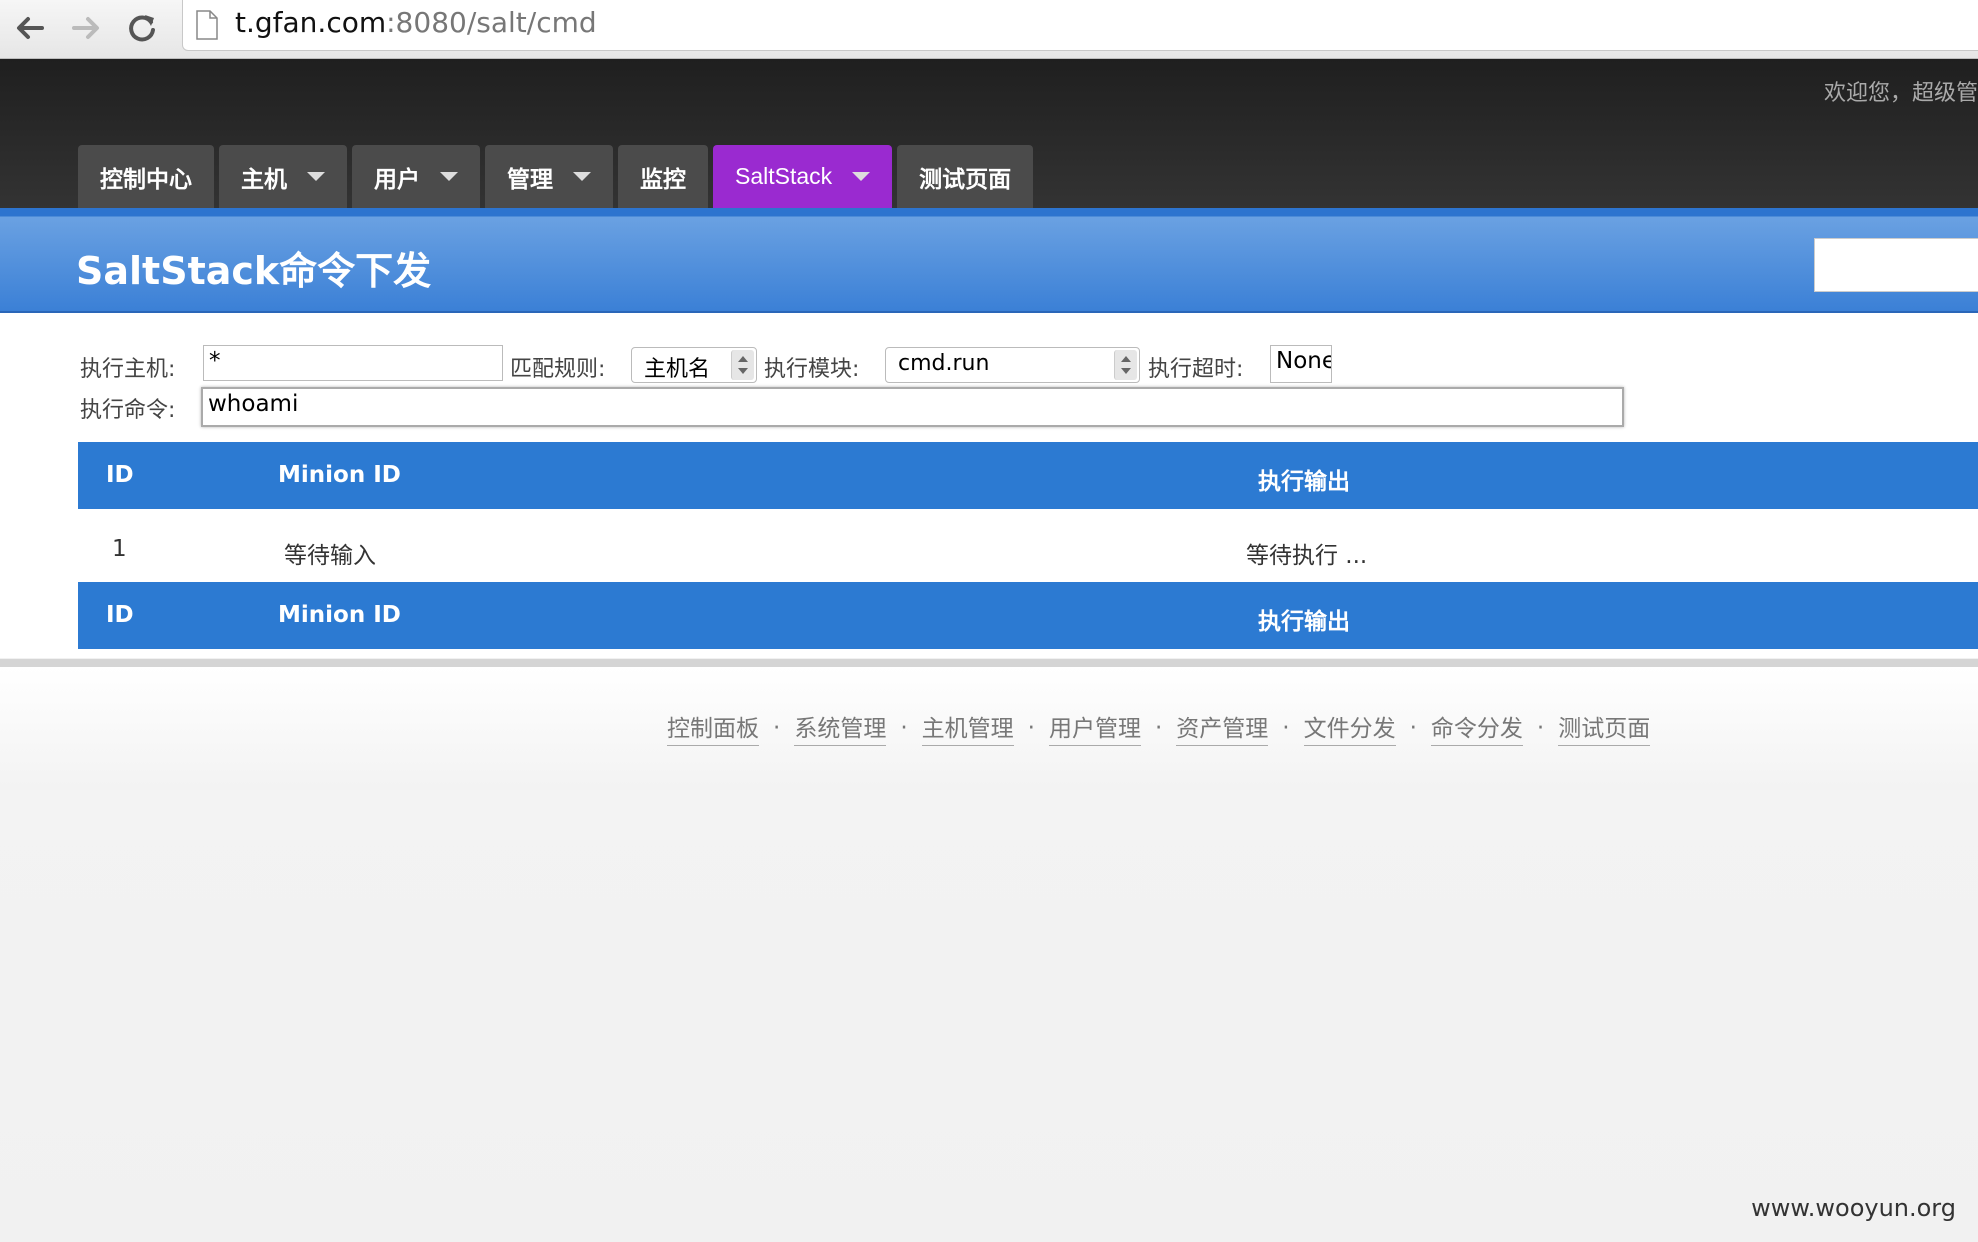  Describe the element at coordinates (1196, 369) in the screenshot. I see `timeout-label: 执行超时:` at that location.